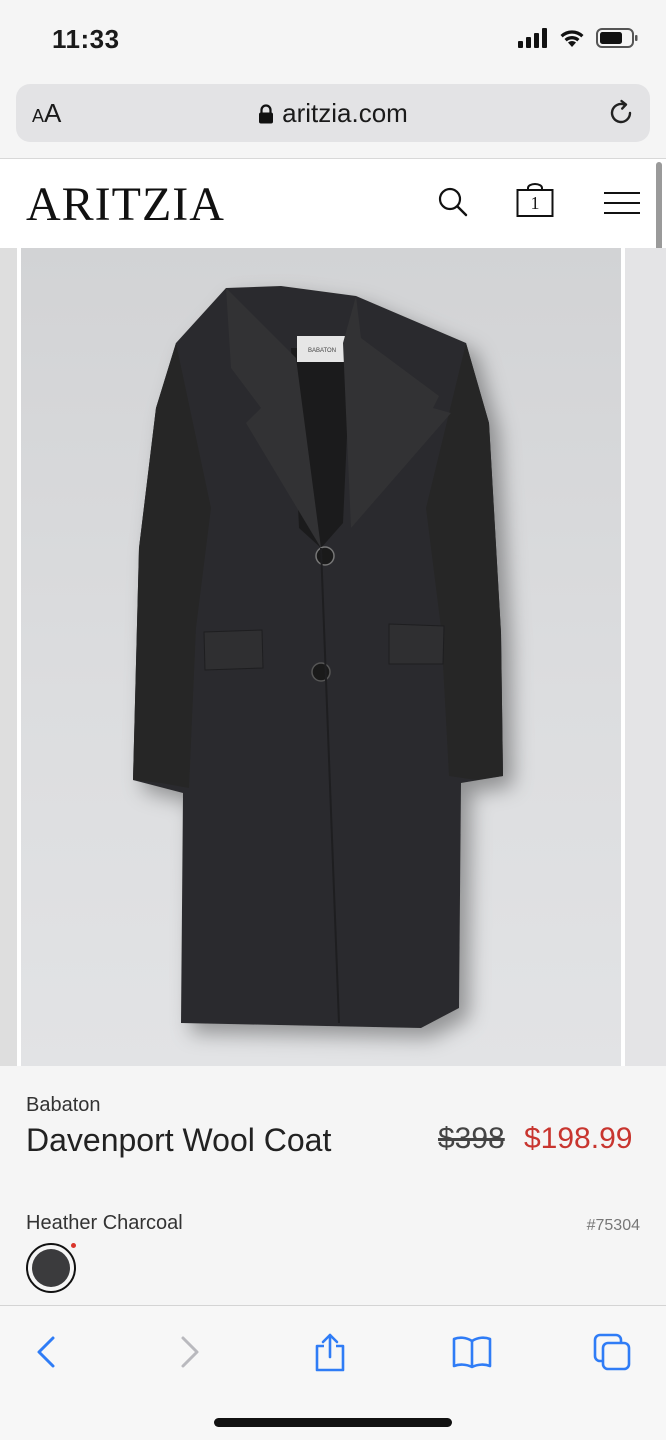 The image size is (666, 1440). Describe the element at coordinates (333, 203) in the screenshot. I see `site-header: ARITZIA 1` at that location.